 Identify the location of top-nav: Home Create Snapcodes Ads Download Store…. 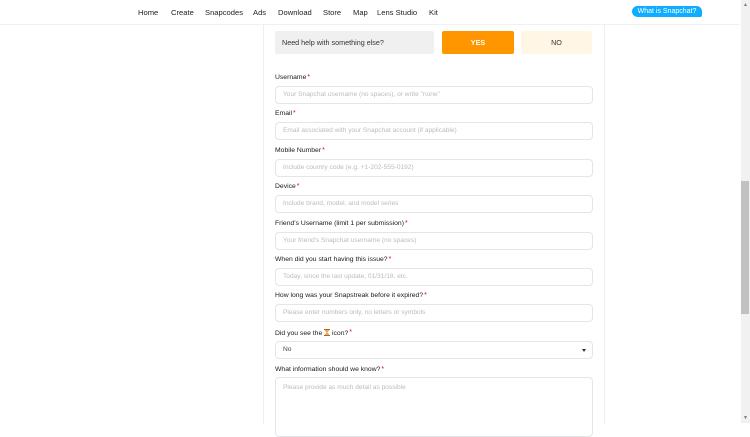
(370, 12).